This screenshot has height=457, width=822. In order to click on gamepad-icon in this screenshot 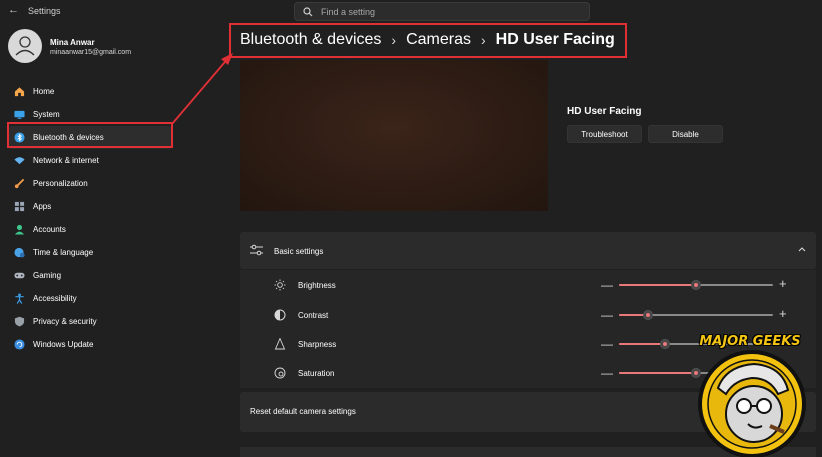, I will do `click(19, 275)`.